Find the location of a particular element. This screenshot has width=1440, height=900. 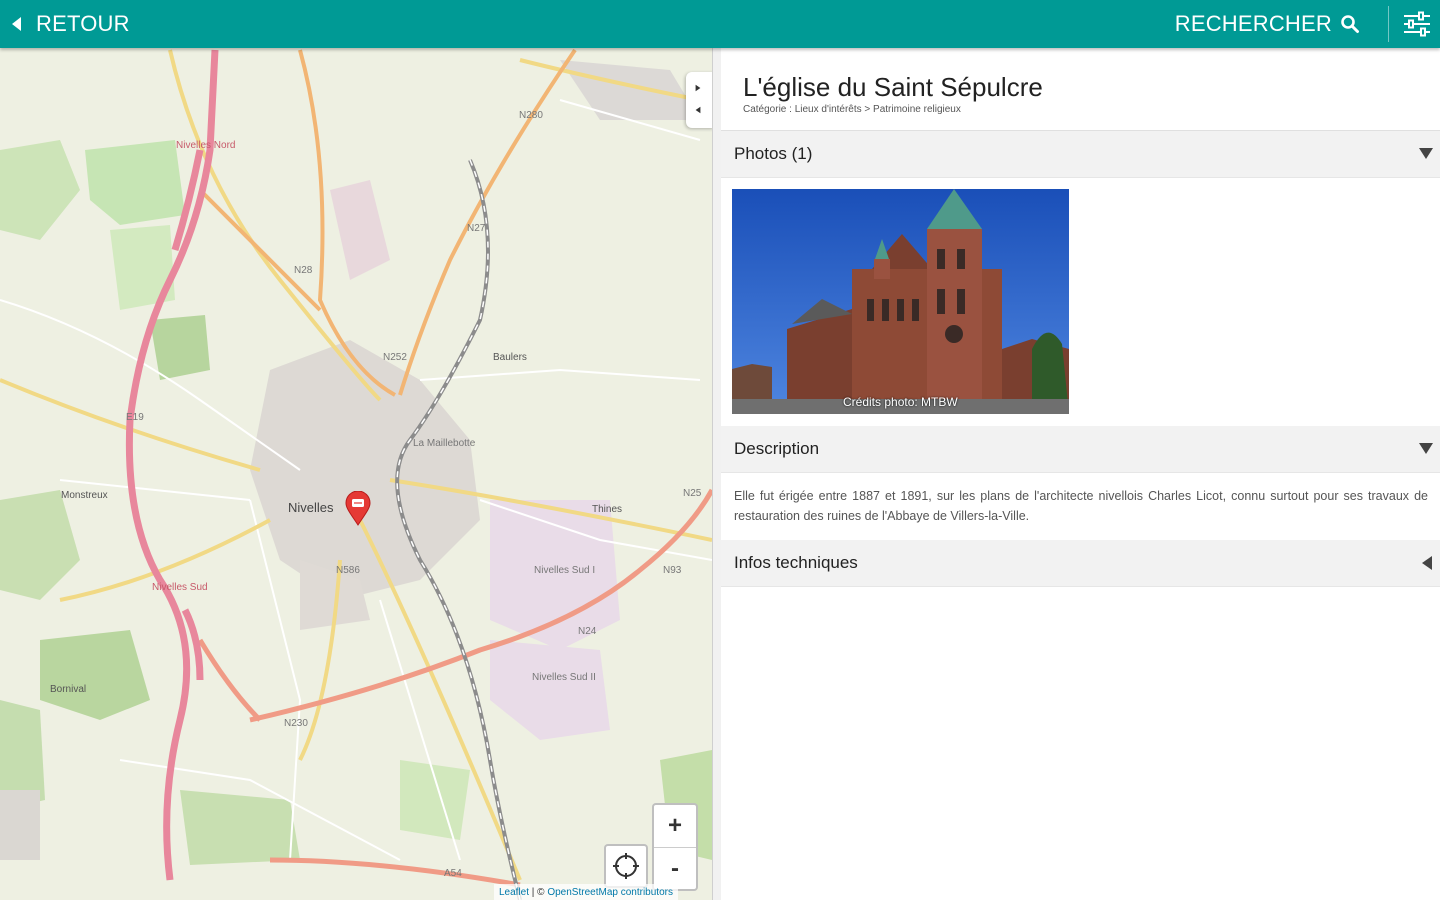

map-label: N252 is located at coordinates (395, 357).